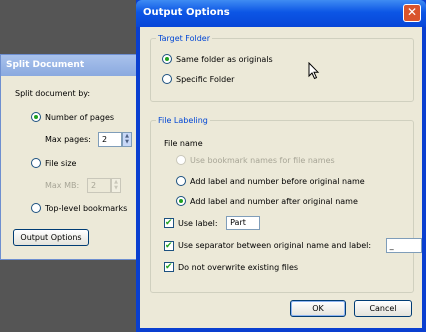 This screenshot has width=426, height=332. Describe the element at coordinates (184, 38) in the screenshot. I see `target-folder-legend: Target Folder` at that location.